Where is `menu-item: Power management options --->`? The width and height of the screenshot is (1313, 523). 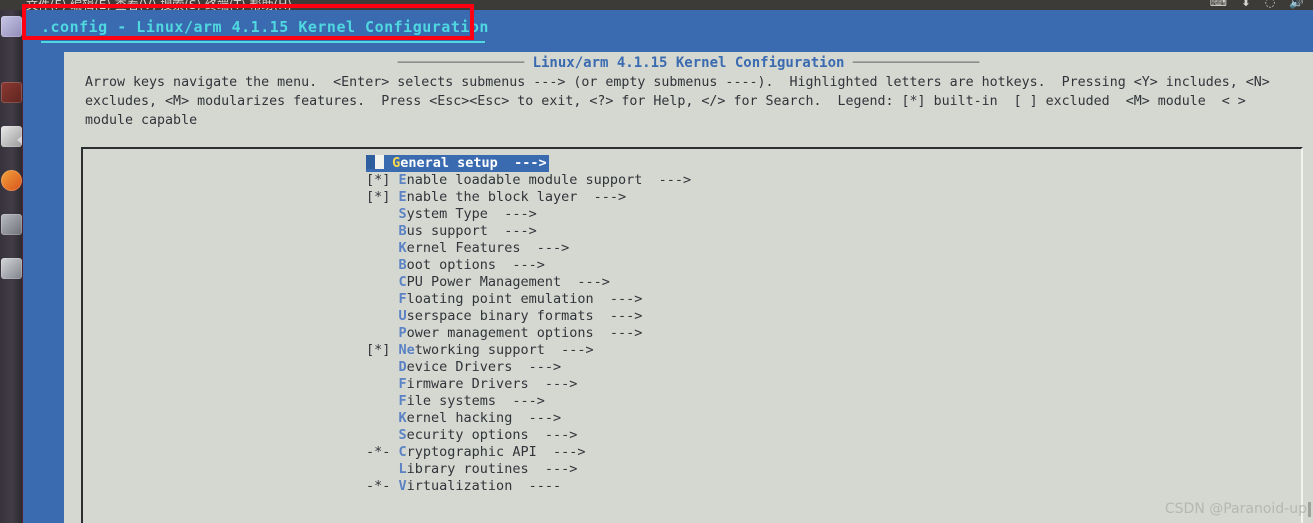
menu-item: Power management options ---> is located at coordinates (528, 333).